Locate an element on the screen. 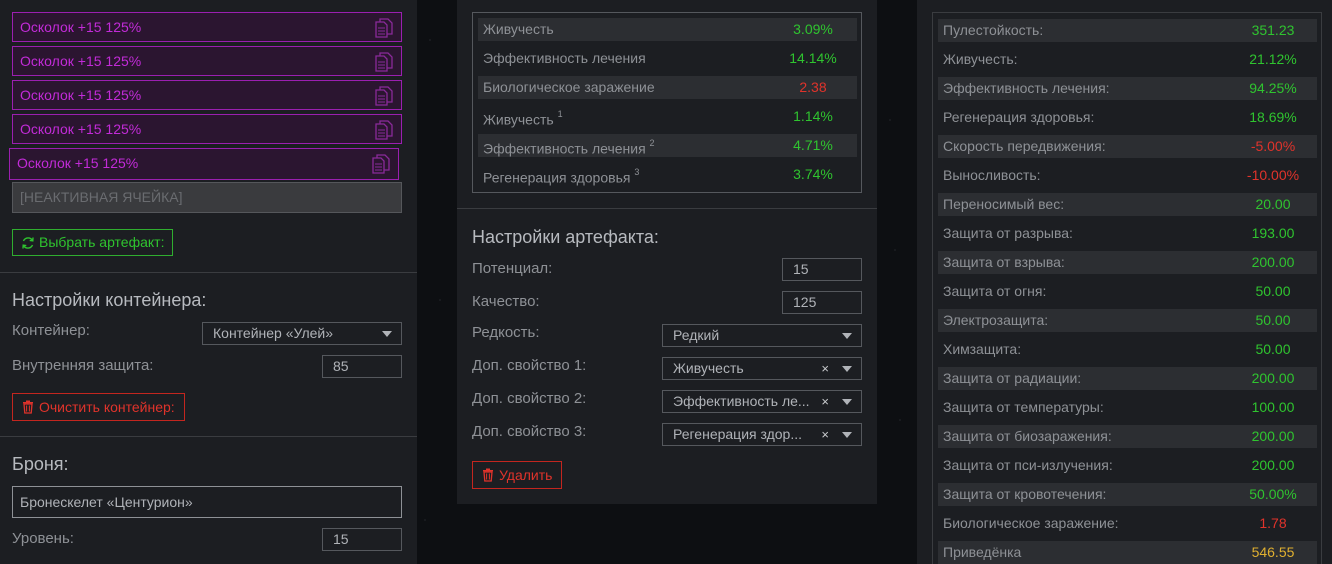 This screenshot has height=564, width=1332. extra1-select-value: Живучесть is located at coordinates (708, 368).